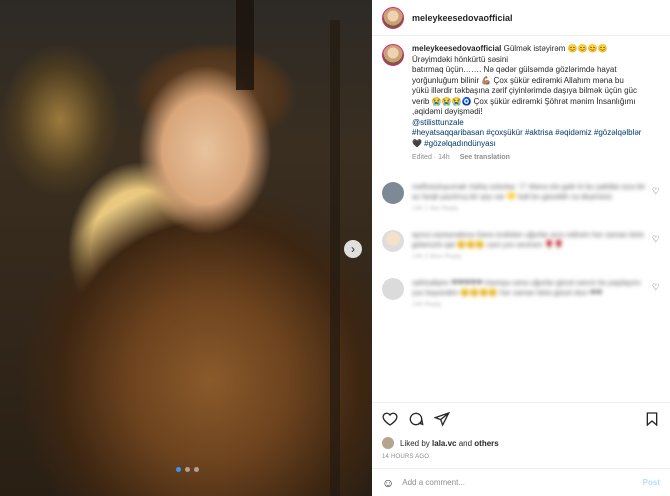  I want to click on edited-label: Edited · 14h, so click(431, 157).